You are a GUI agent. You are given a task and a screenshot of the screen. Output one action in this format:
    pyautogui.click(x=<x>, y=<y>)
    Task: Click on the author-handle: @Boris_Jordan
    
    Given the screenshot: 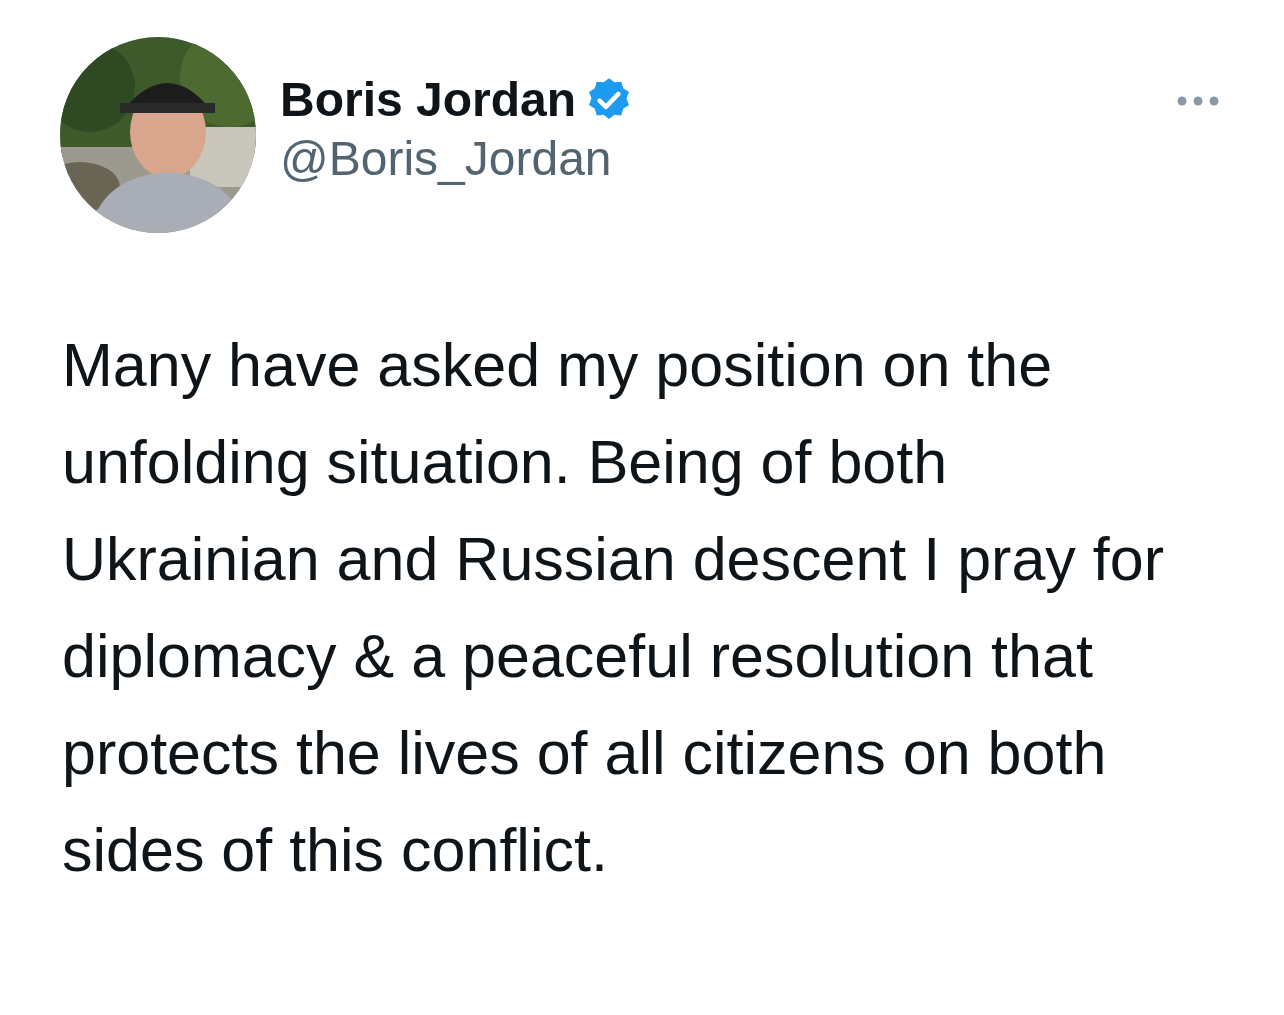 What is the action you would take?
    pyautogui.click(x=457, y=159)
    